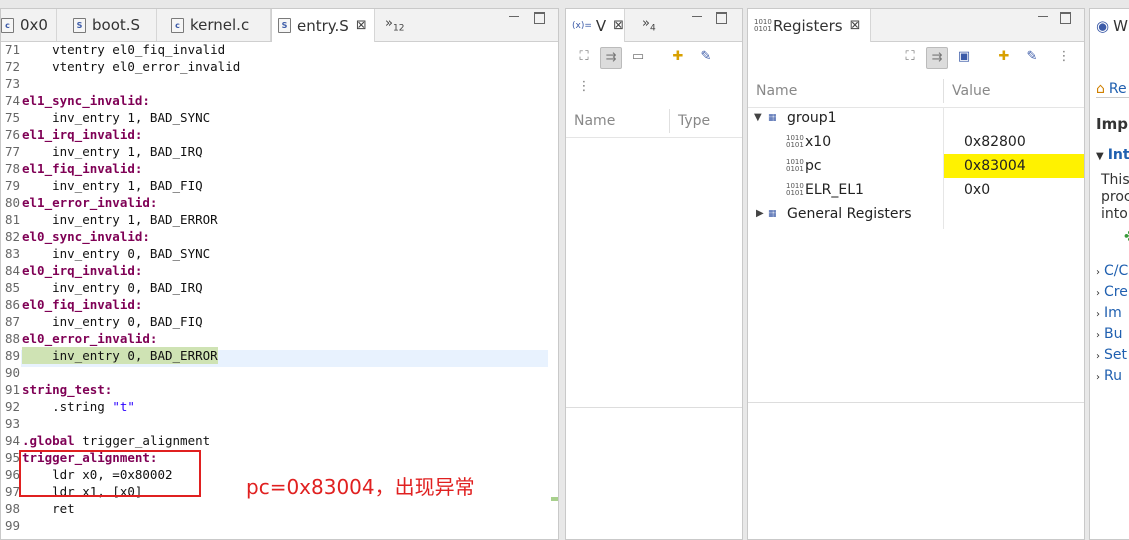  I want to click on registers-icon: 1010 0101, so click(763, 25).